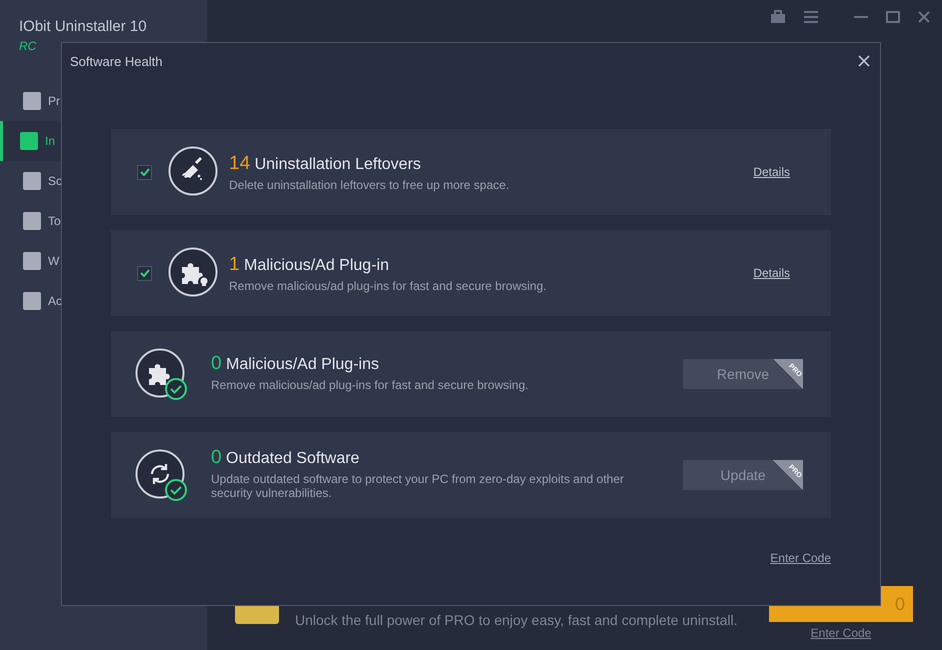 The width and height of the screenshot is (942, 650). What do you see at coordinates (517, 620) in the screenshot?
I see `promo-text: Unlock the full power of PRO to enjoy easy, fast and complete uninstall.` at bounding box center [517, 620].